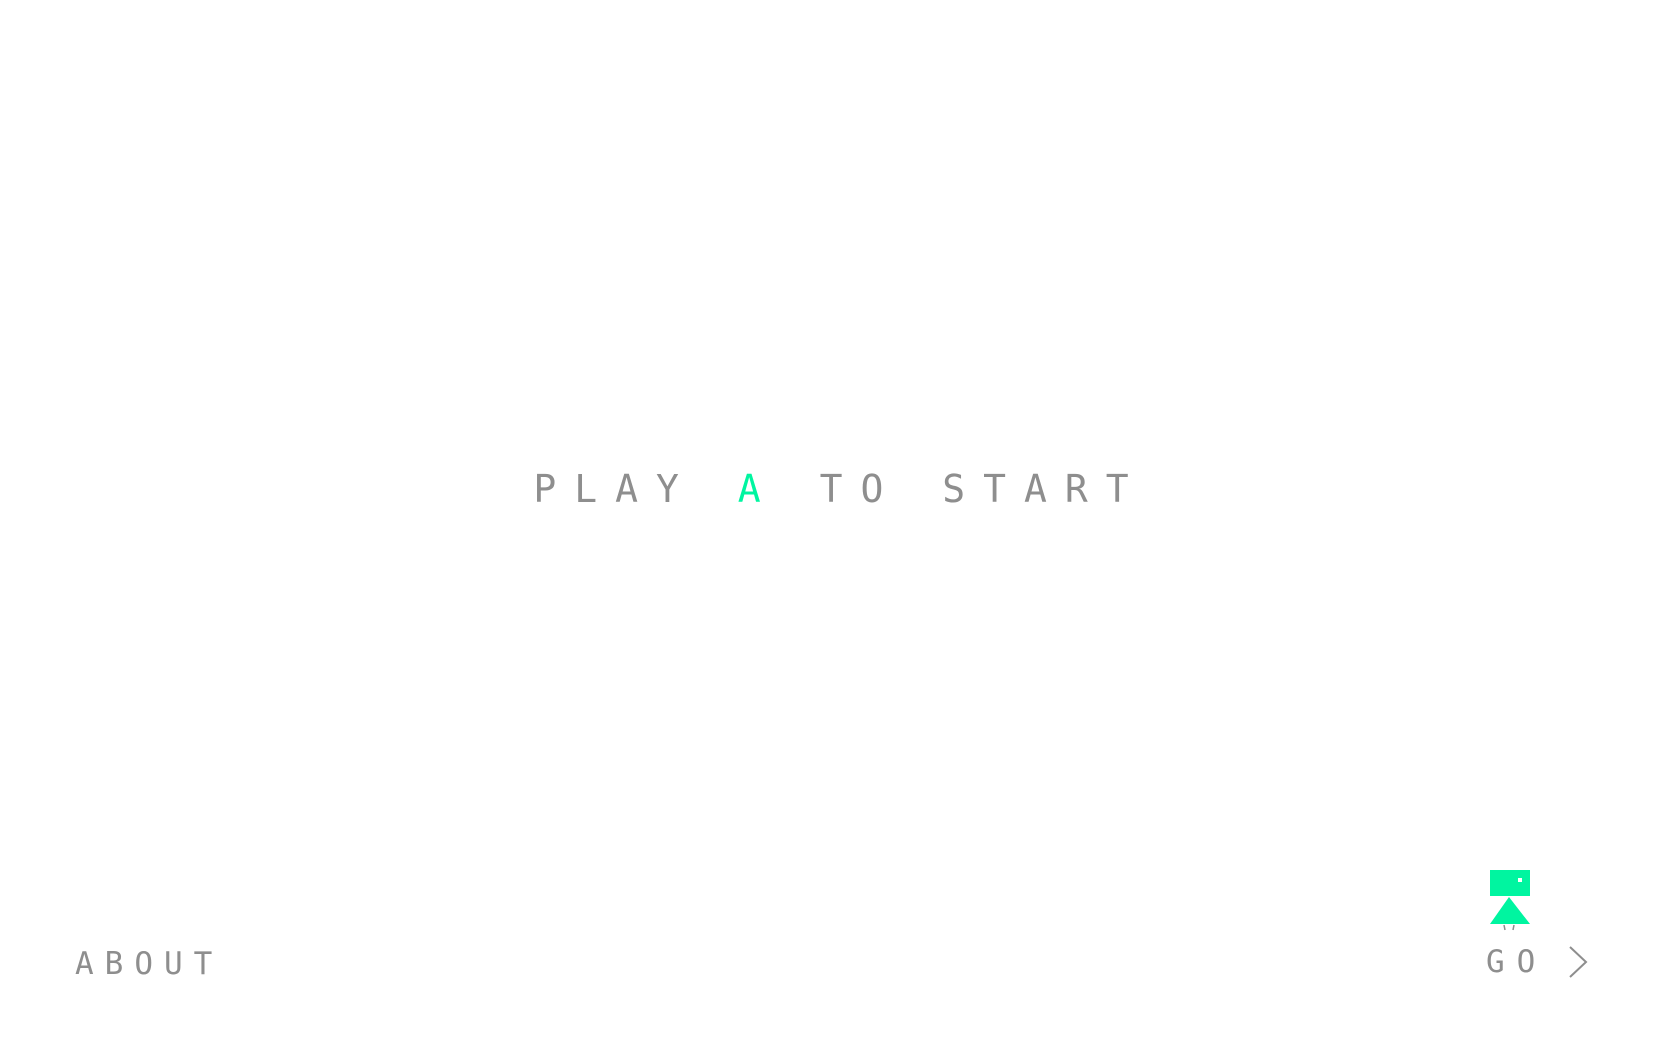 This screenshot has width=1680, height=1050. What do you see at coordinates (149, 964) in the screenshot?
I see `about-link: ABOUT` at bounding box center [149, 964].